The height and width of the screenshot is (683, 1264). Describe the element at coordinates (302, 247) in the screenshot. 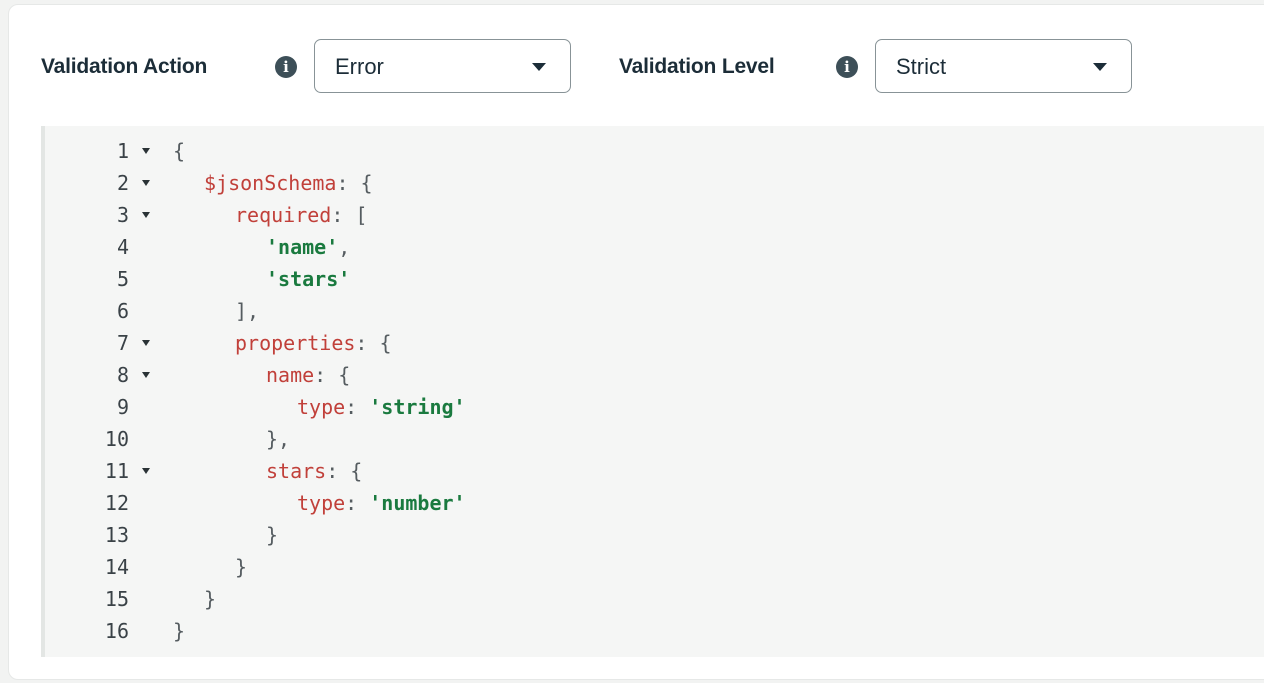

I see `code-string: 'name'` at that location.